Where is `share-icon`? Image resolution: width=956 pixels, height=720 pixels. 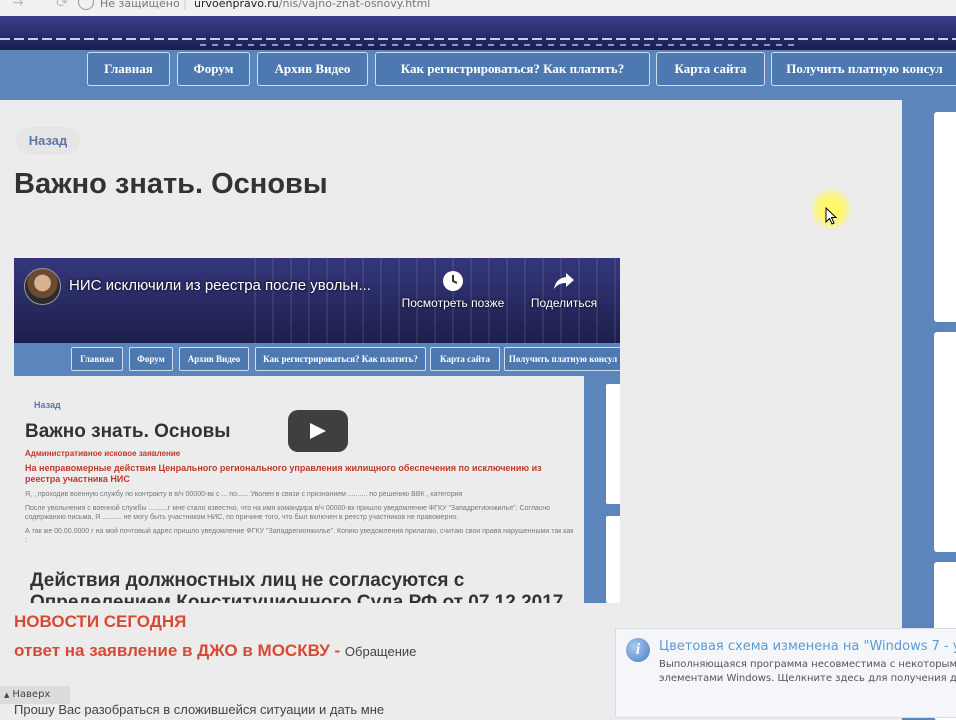 share-icon is located at coordinates (564, 281).